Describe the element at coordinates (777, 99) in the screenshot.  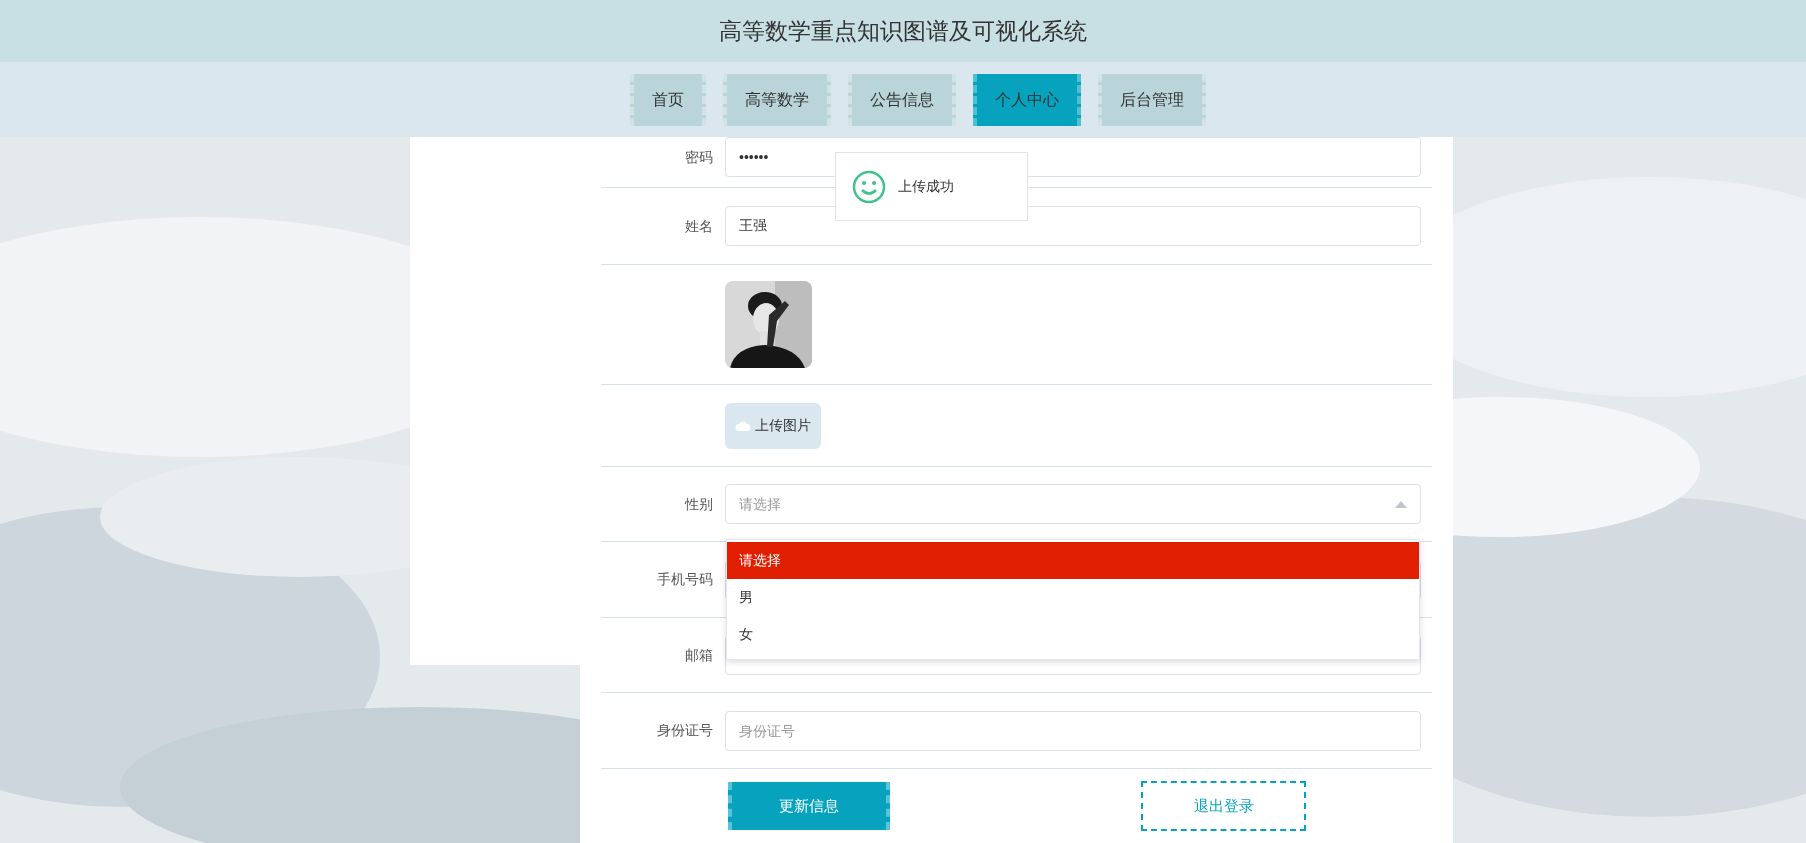
I see `nav-tab: 高等数学` at that location.